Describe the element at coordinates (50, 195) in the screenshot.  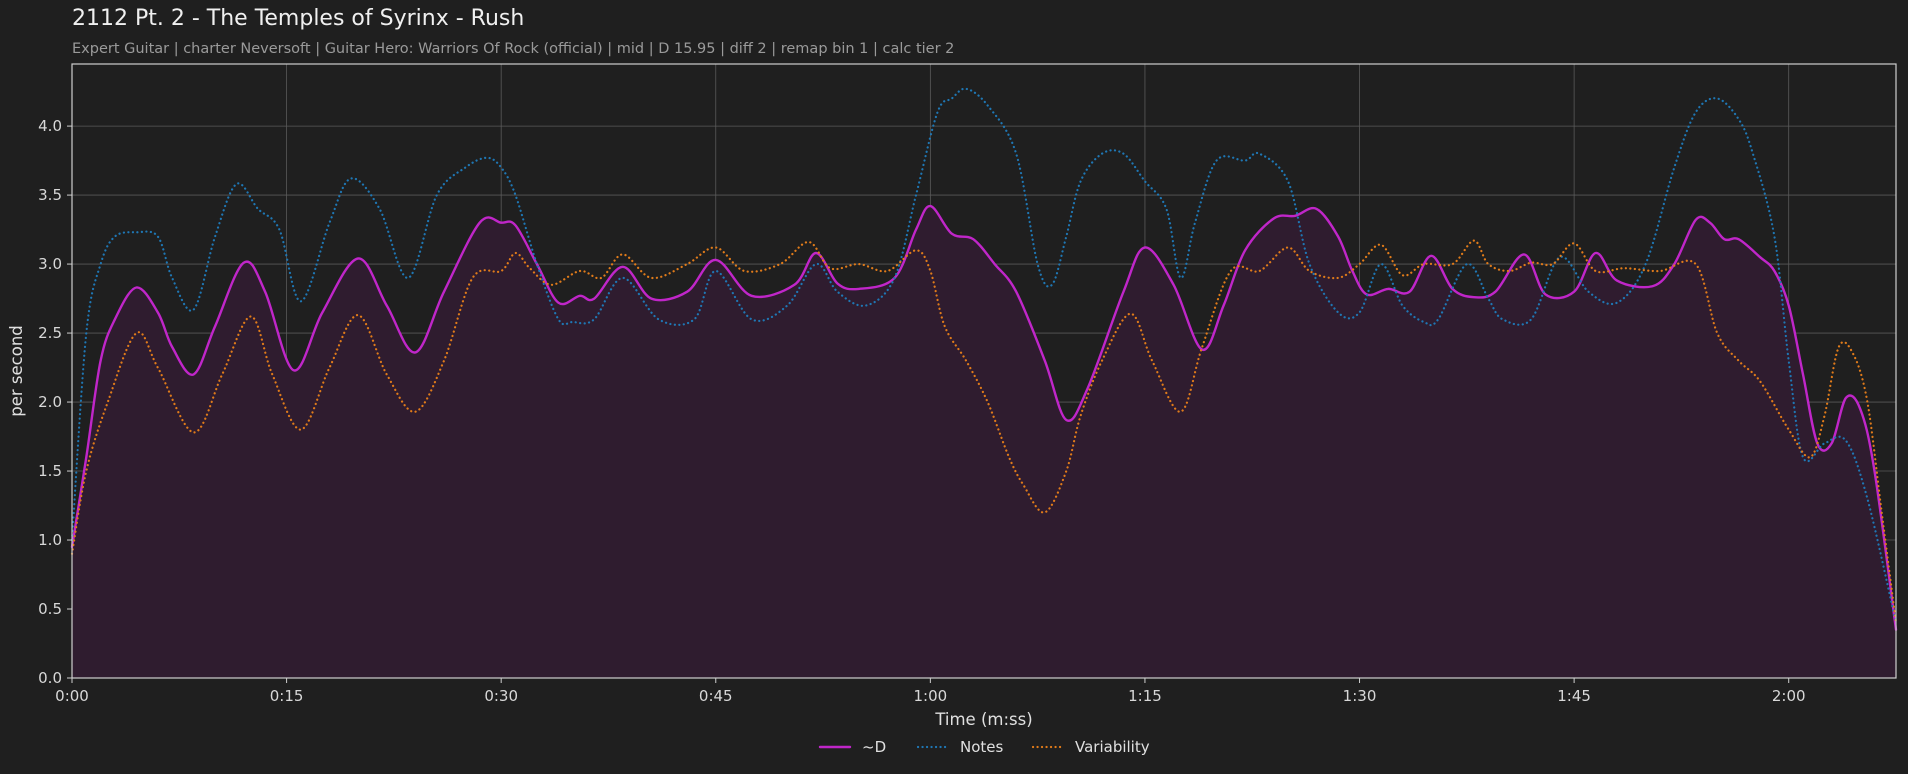
I see `y-tick-label: 3.5` at that location.